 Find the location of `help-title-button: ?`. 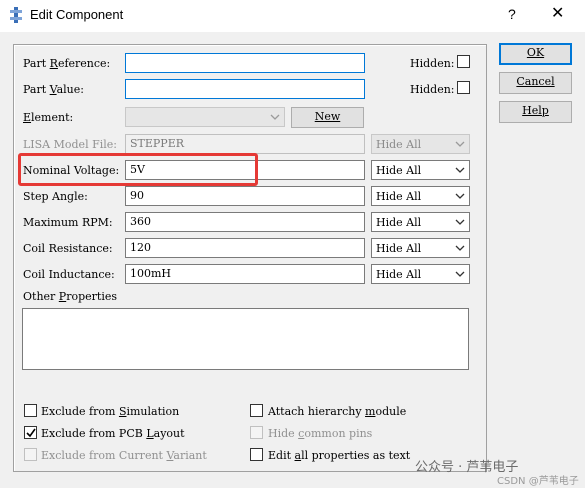

help-title-button: ? is located at coordinates (512, 14).